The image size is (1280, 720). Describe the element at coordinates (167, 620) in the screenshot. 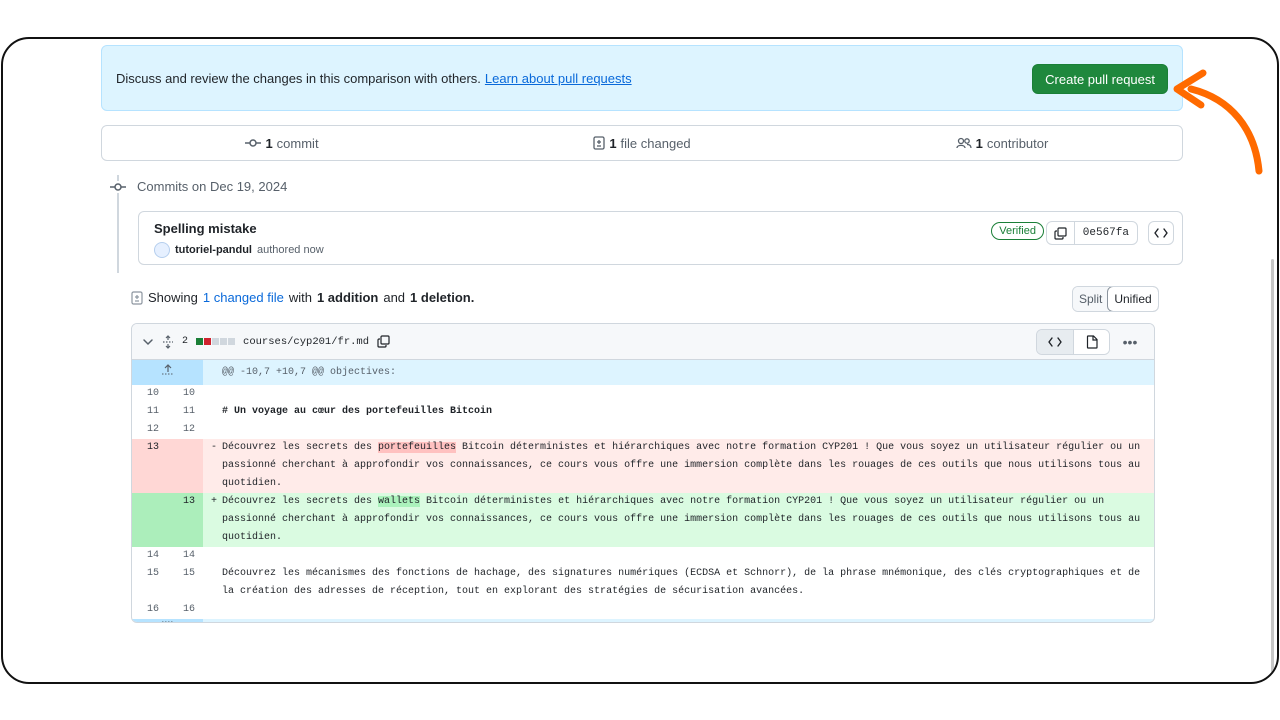

I see `expand-down-icon` at that location.